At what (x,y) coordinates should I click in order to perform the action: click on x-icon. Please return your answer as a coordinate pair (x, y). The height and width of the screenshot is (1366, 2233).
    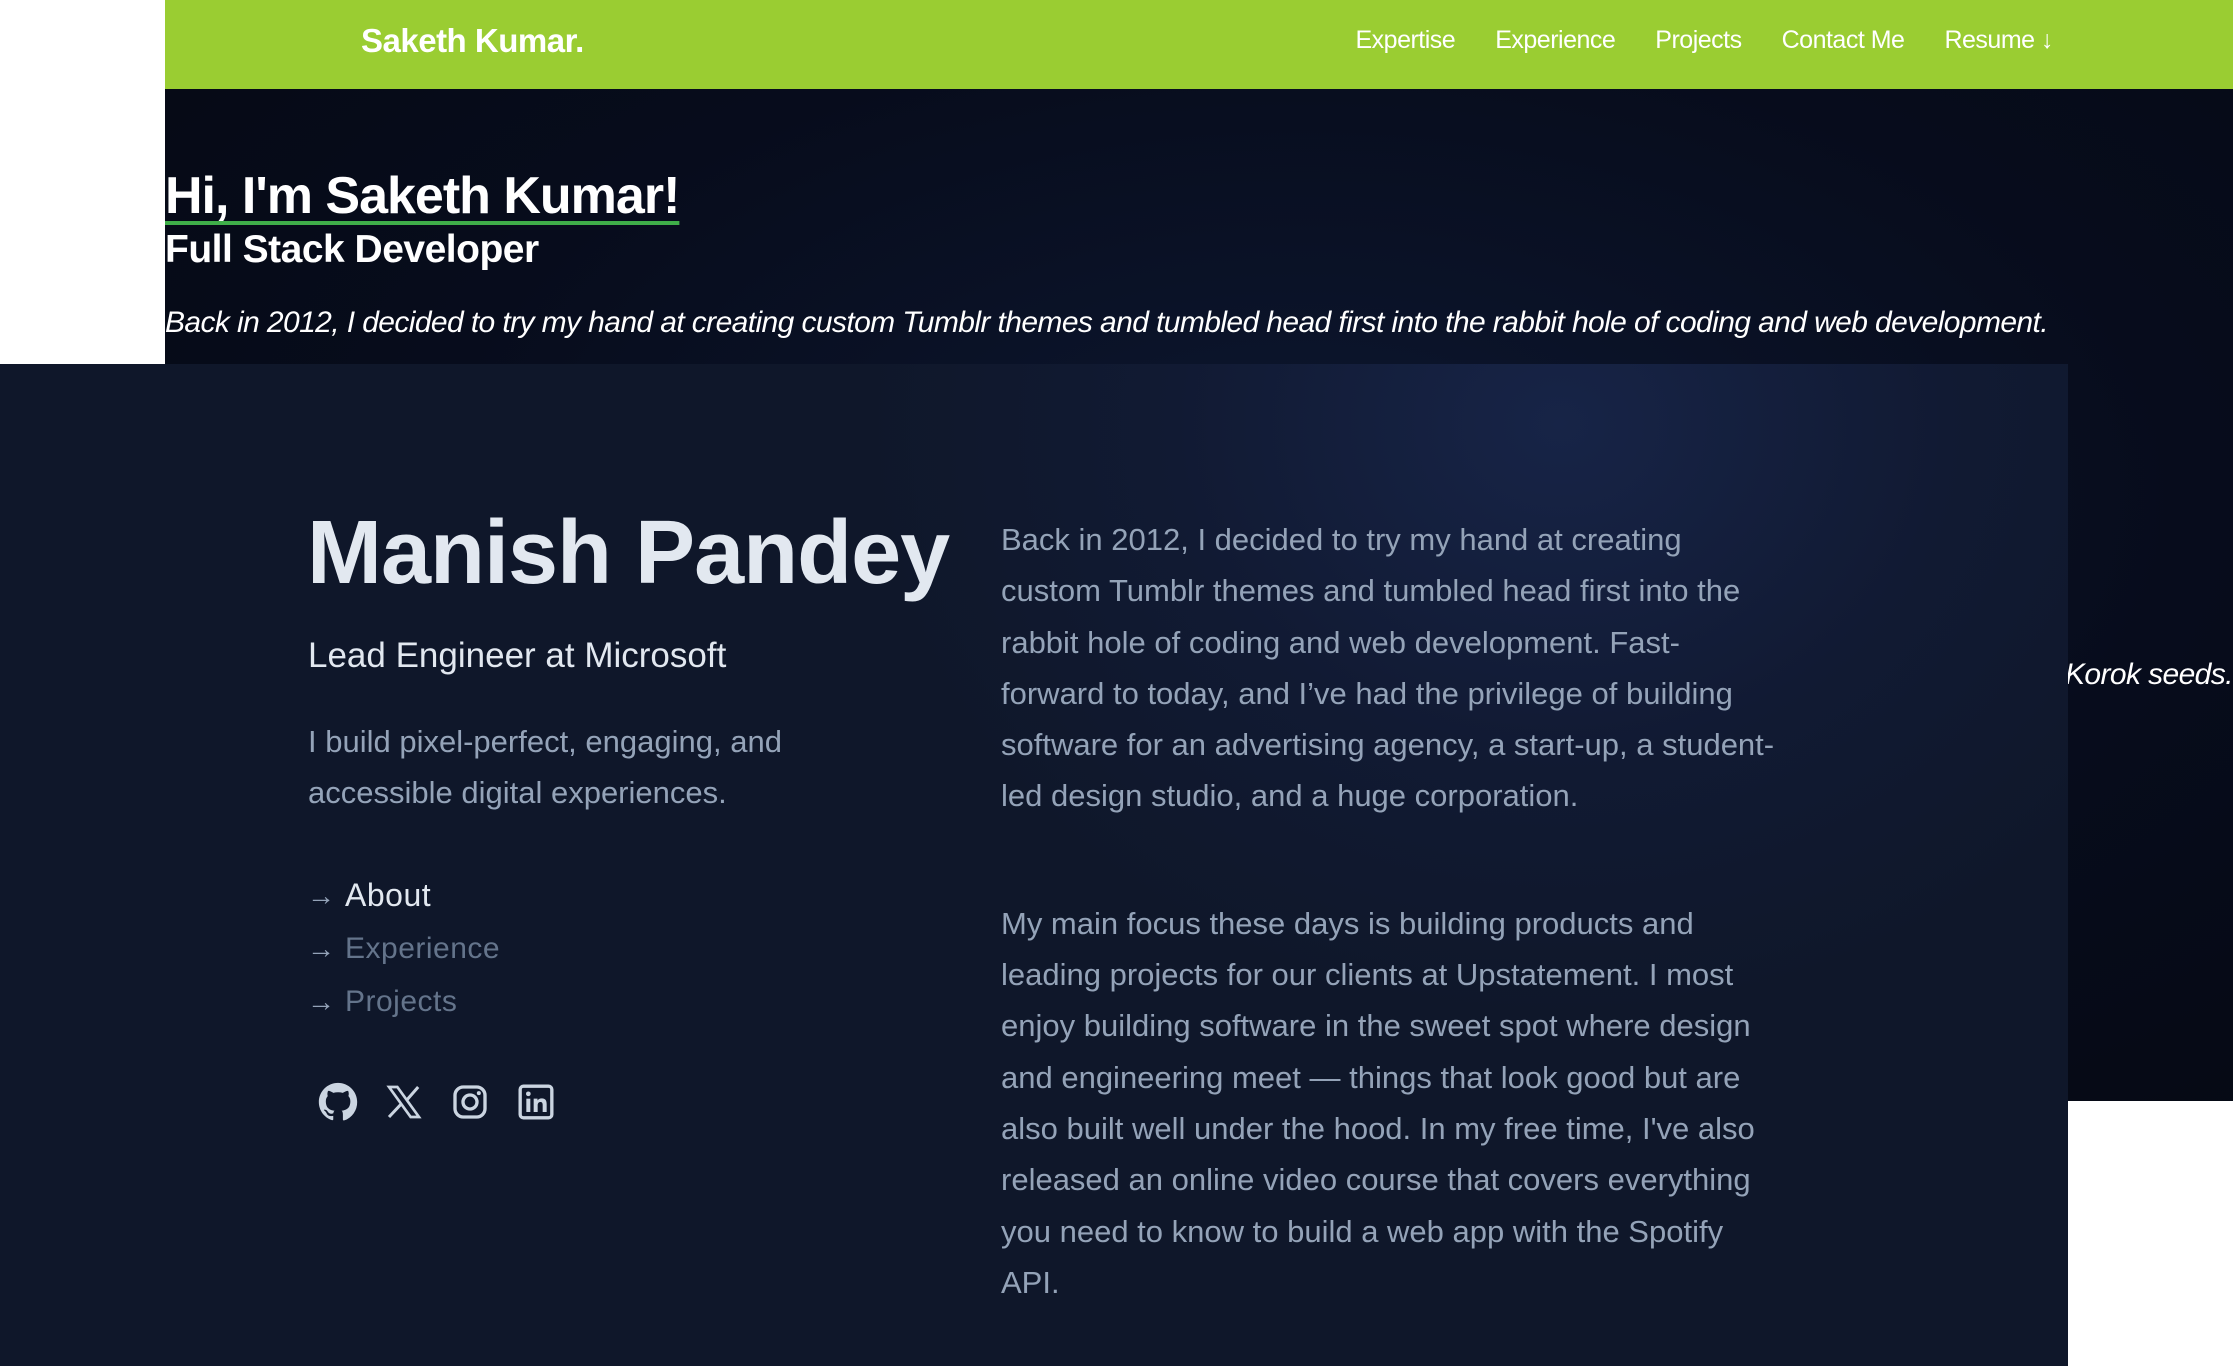
    Looking at the image, I should click on (404, 1102).